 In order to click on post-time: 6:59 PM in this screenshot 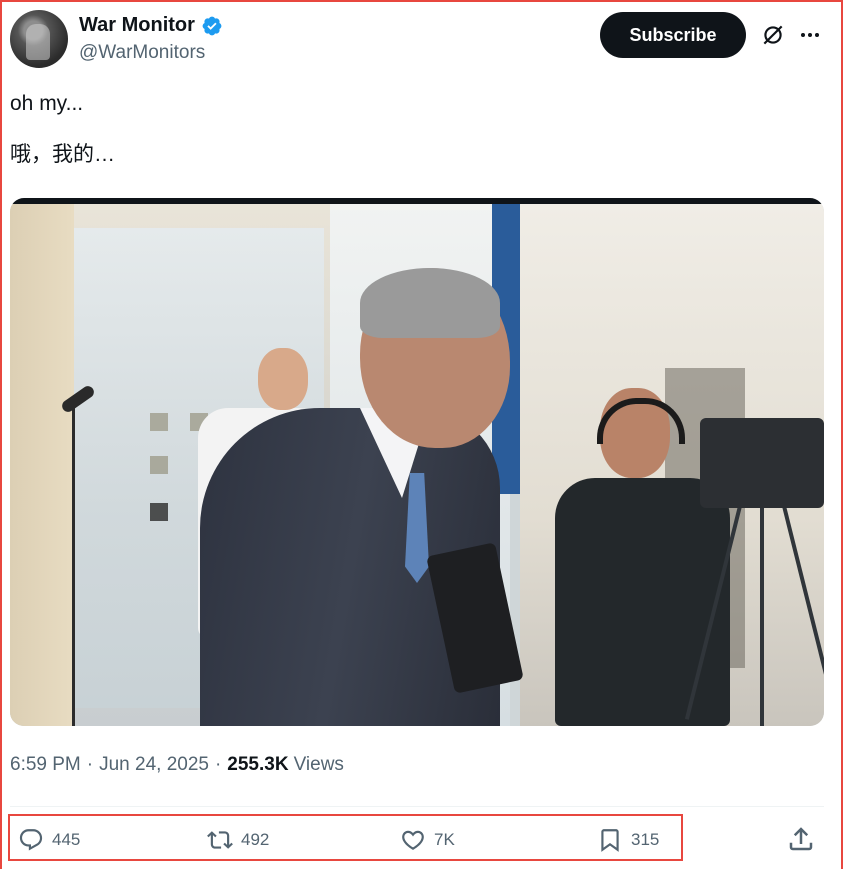, I will do `click(45, 765)`.